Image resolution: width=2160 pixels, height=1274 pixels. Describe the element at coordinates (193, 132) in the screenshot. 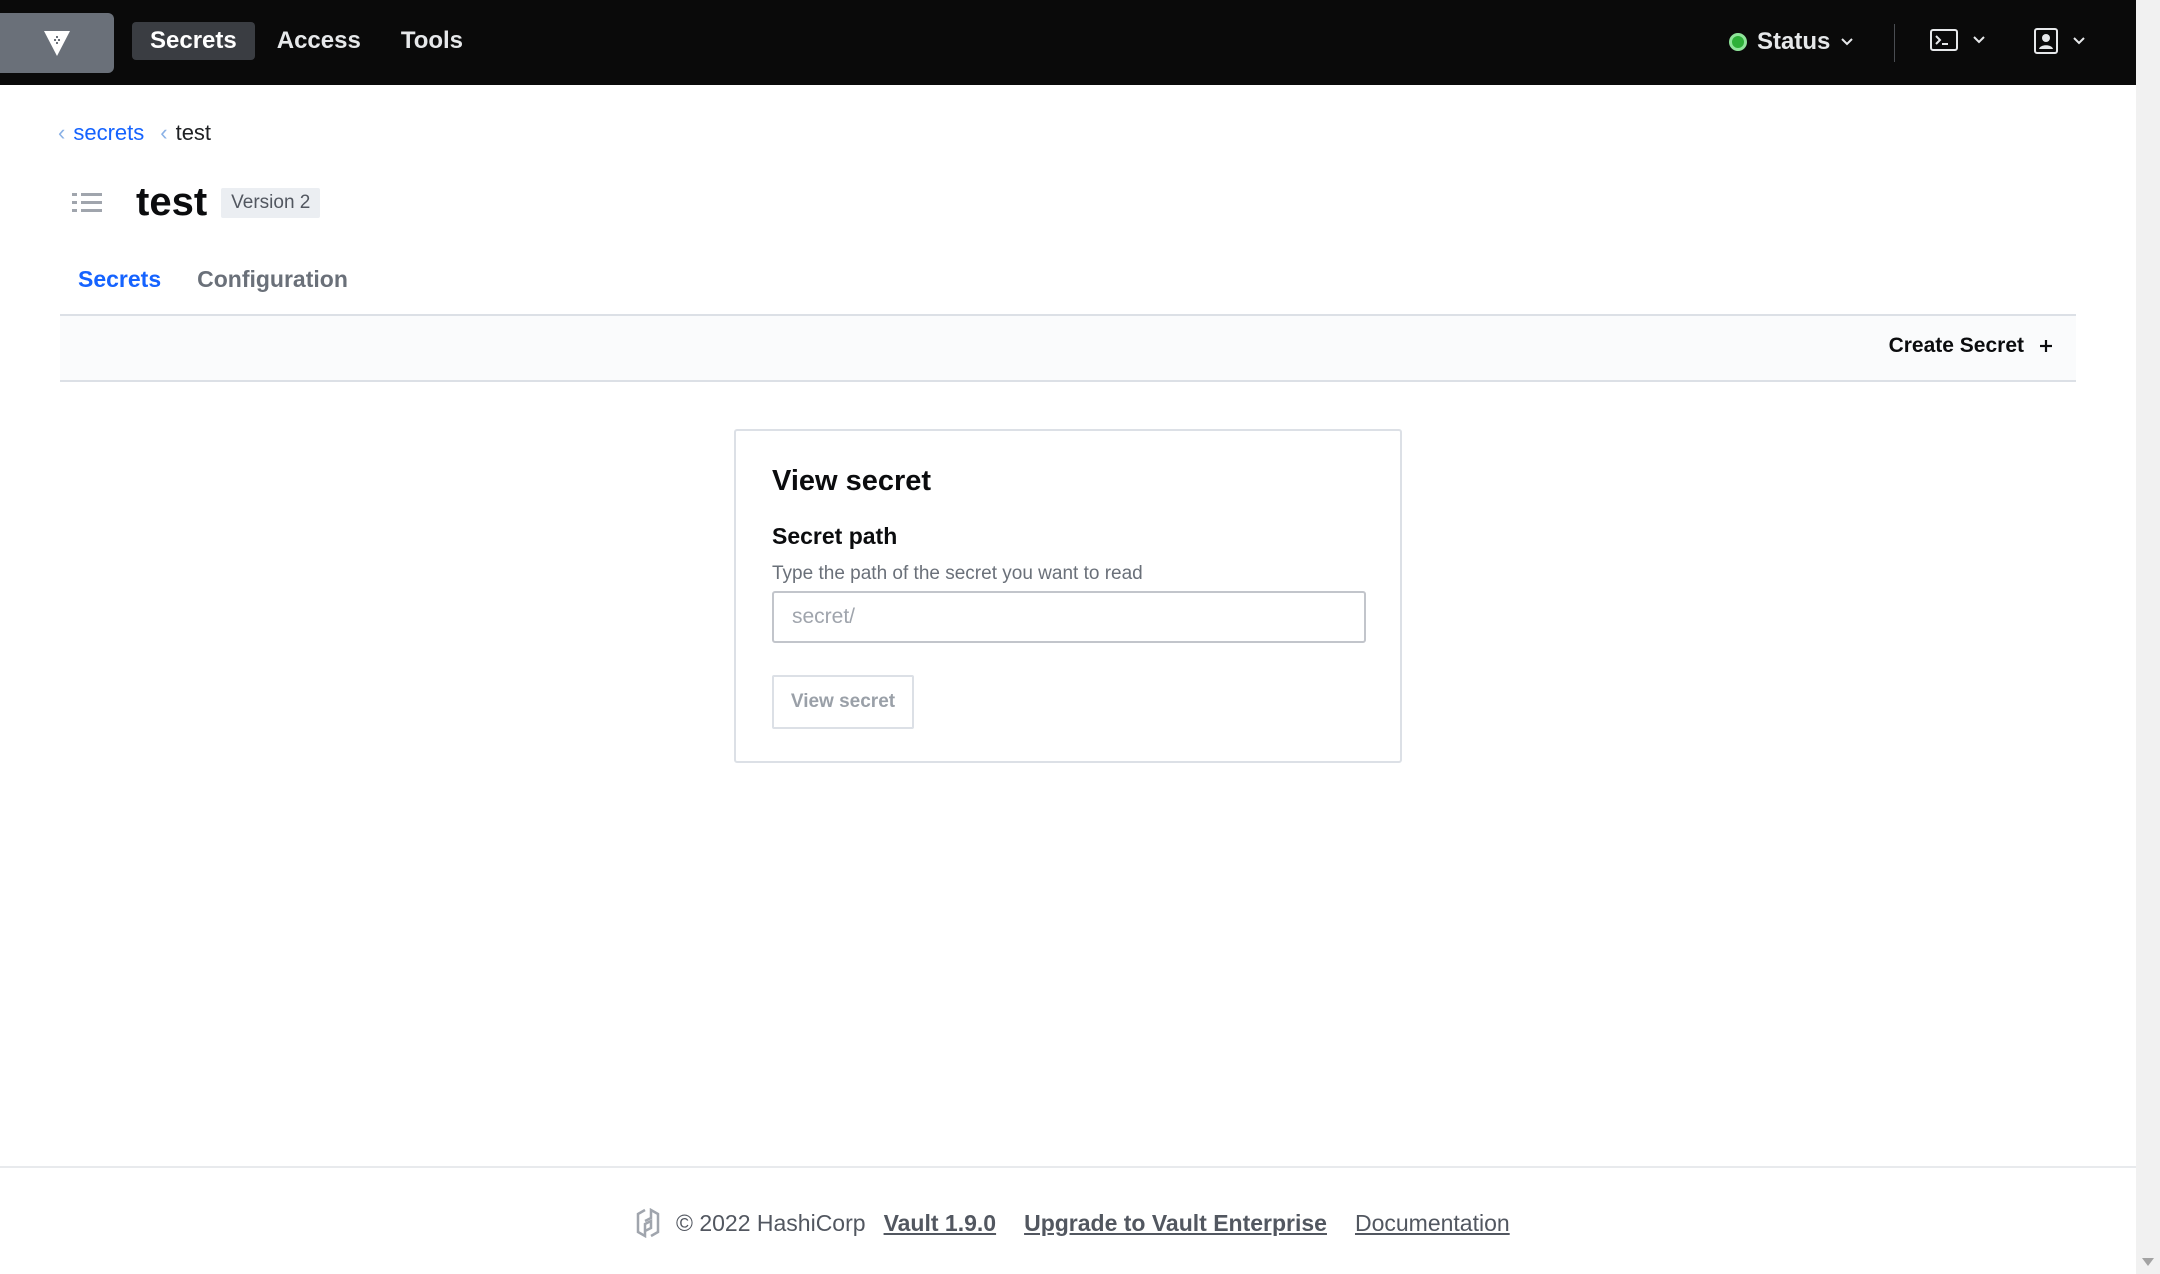

I see `breadcrumb-current: test` at that location.